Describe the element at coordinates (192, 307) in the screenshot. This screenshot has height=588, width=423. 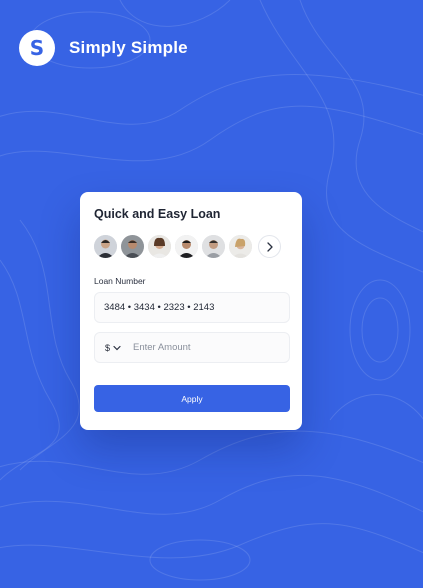
I see `loan-number-field: 3484 • 3434 • 2323 • 2143` at that location.